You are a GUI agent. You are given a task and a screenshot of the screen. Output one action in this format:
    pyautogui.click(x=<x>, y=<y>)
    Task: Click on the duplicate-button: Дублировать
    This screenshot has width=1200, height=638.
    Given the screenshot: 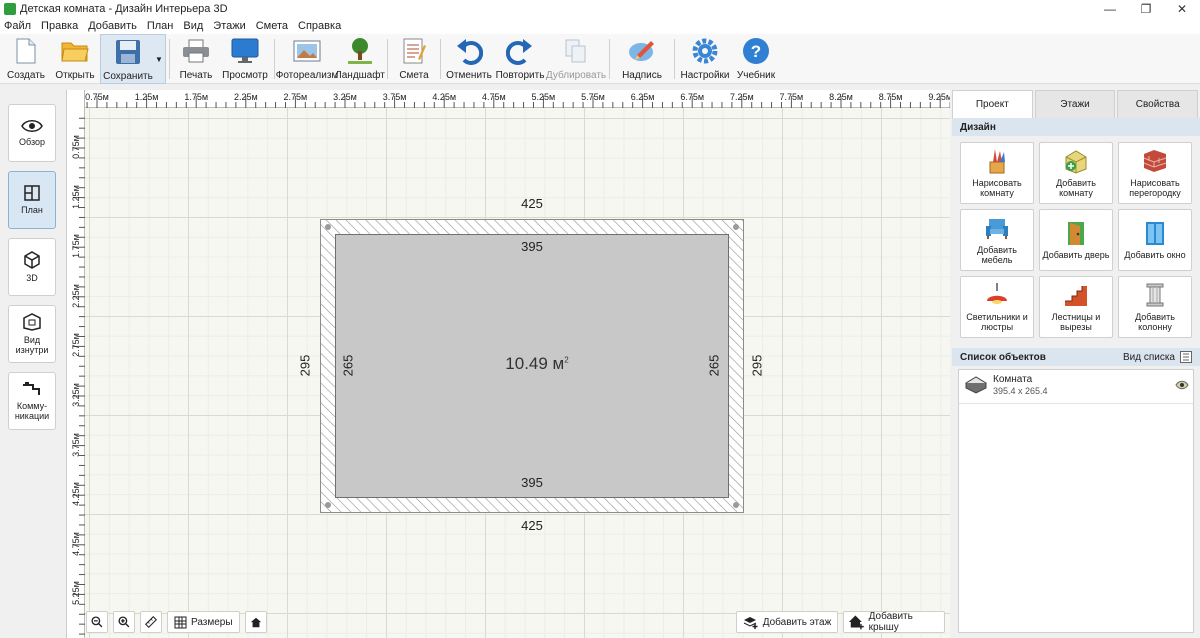 What is the action you would take?
    pyautogui.click(x=576, y=59)
    